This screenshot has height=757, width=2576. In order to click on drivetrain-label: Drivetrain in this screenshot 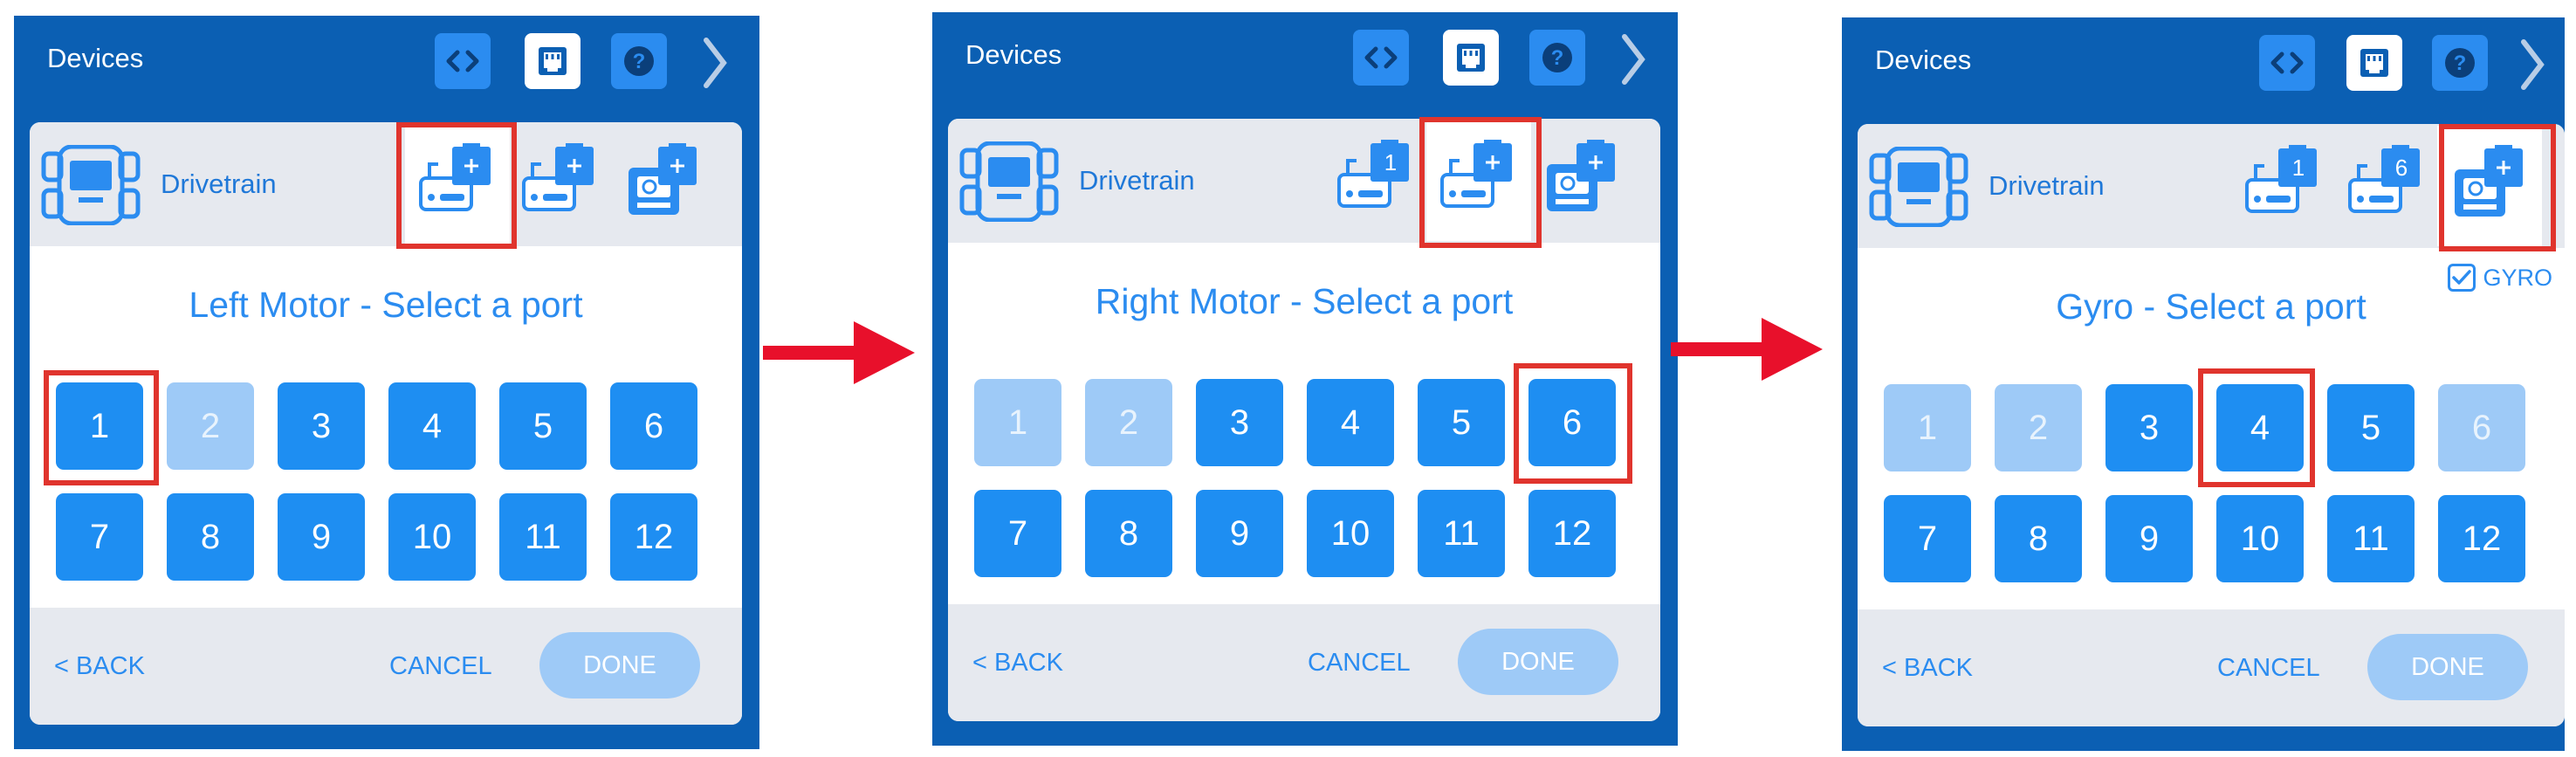, I will do `click(219, 184)`.